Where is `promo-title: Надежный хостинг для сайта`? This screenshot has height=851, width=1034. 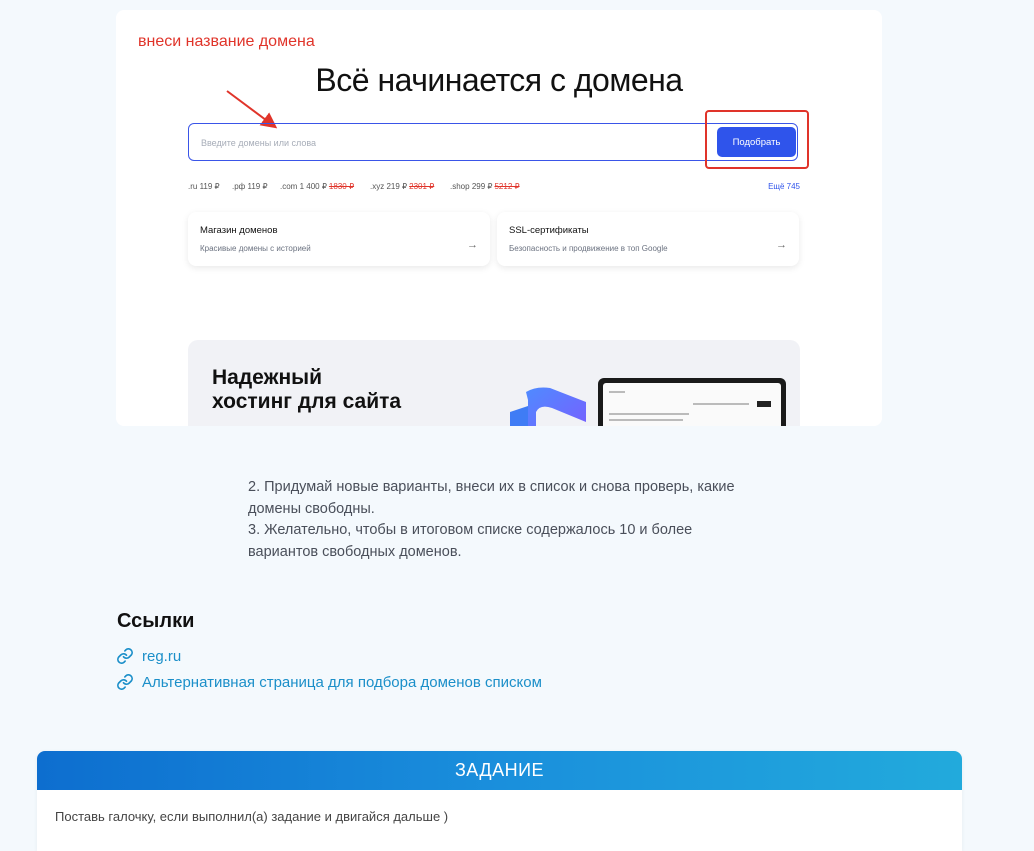 promo-title: Надежный хостинг для сайта is located at coordinates (307, 389).